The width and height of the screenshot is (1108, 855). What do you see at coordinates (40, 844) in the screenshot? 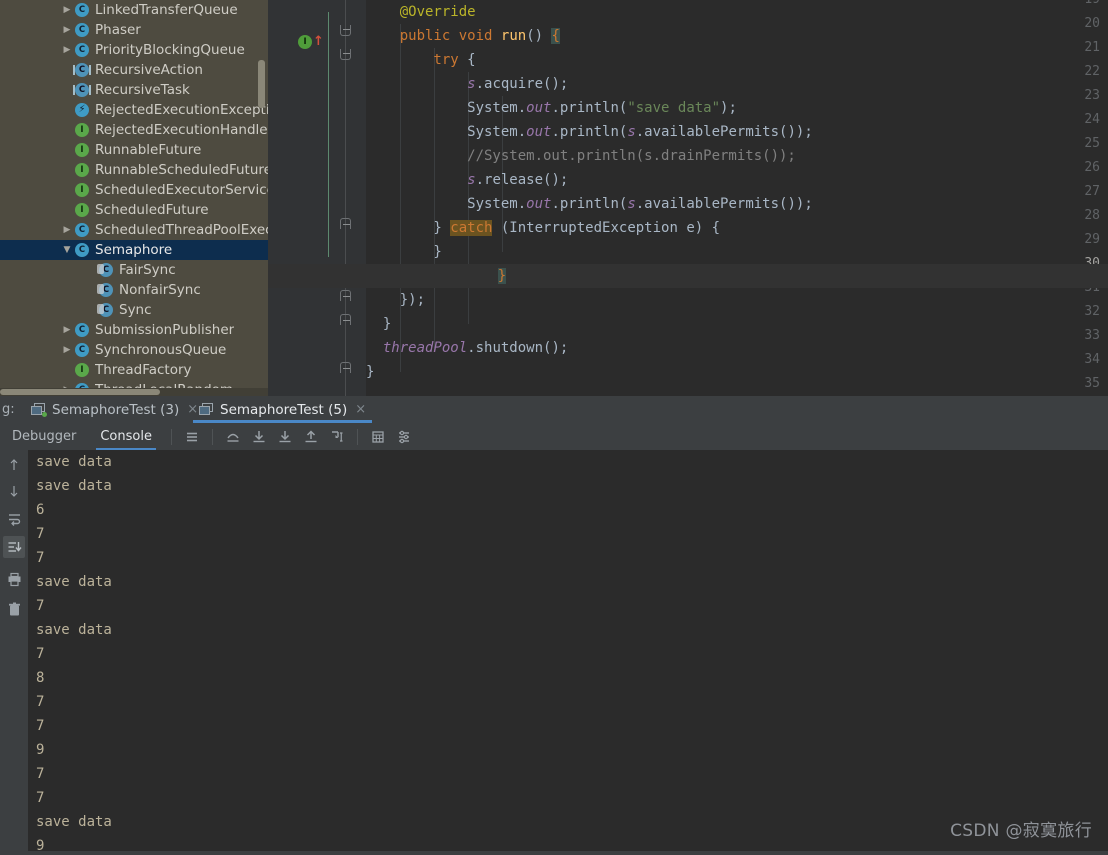
I see `console-line: 9` at bounding box center [40, 844].